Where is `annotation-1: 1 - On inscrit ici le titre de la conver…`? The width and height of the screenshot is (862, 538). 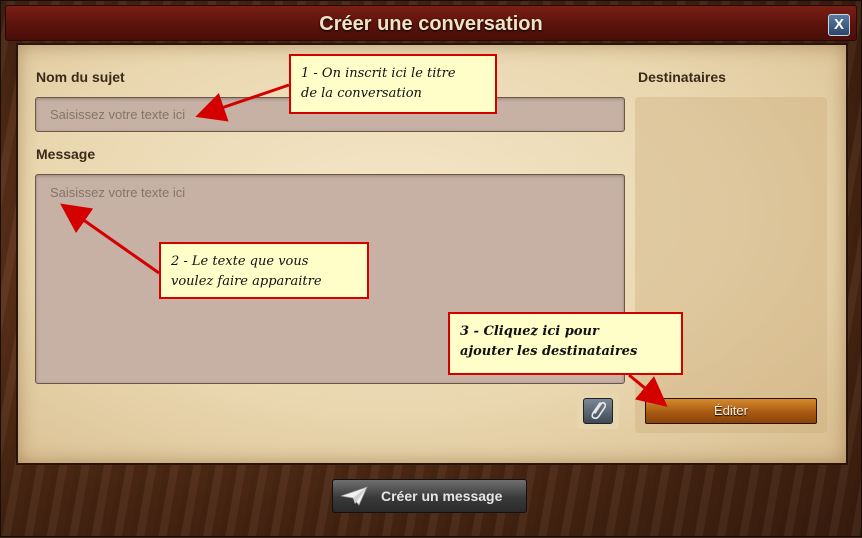
annotation-1: 1 - On inscrit ici le titre de la conver… is located at coordinates (393, 84).